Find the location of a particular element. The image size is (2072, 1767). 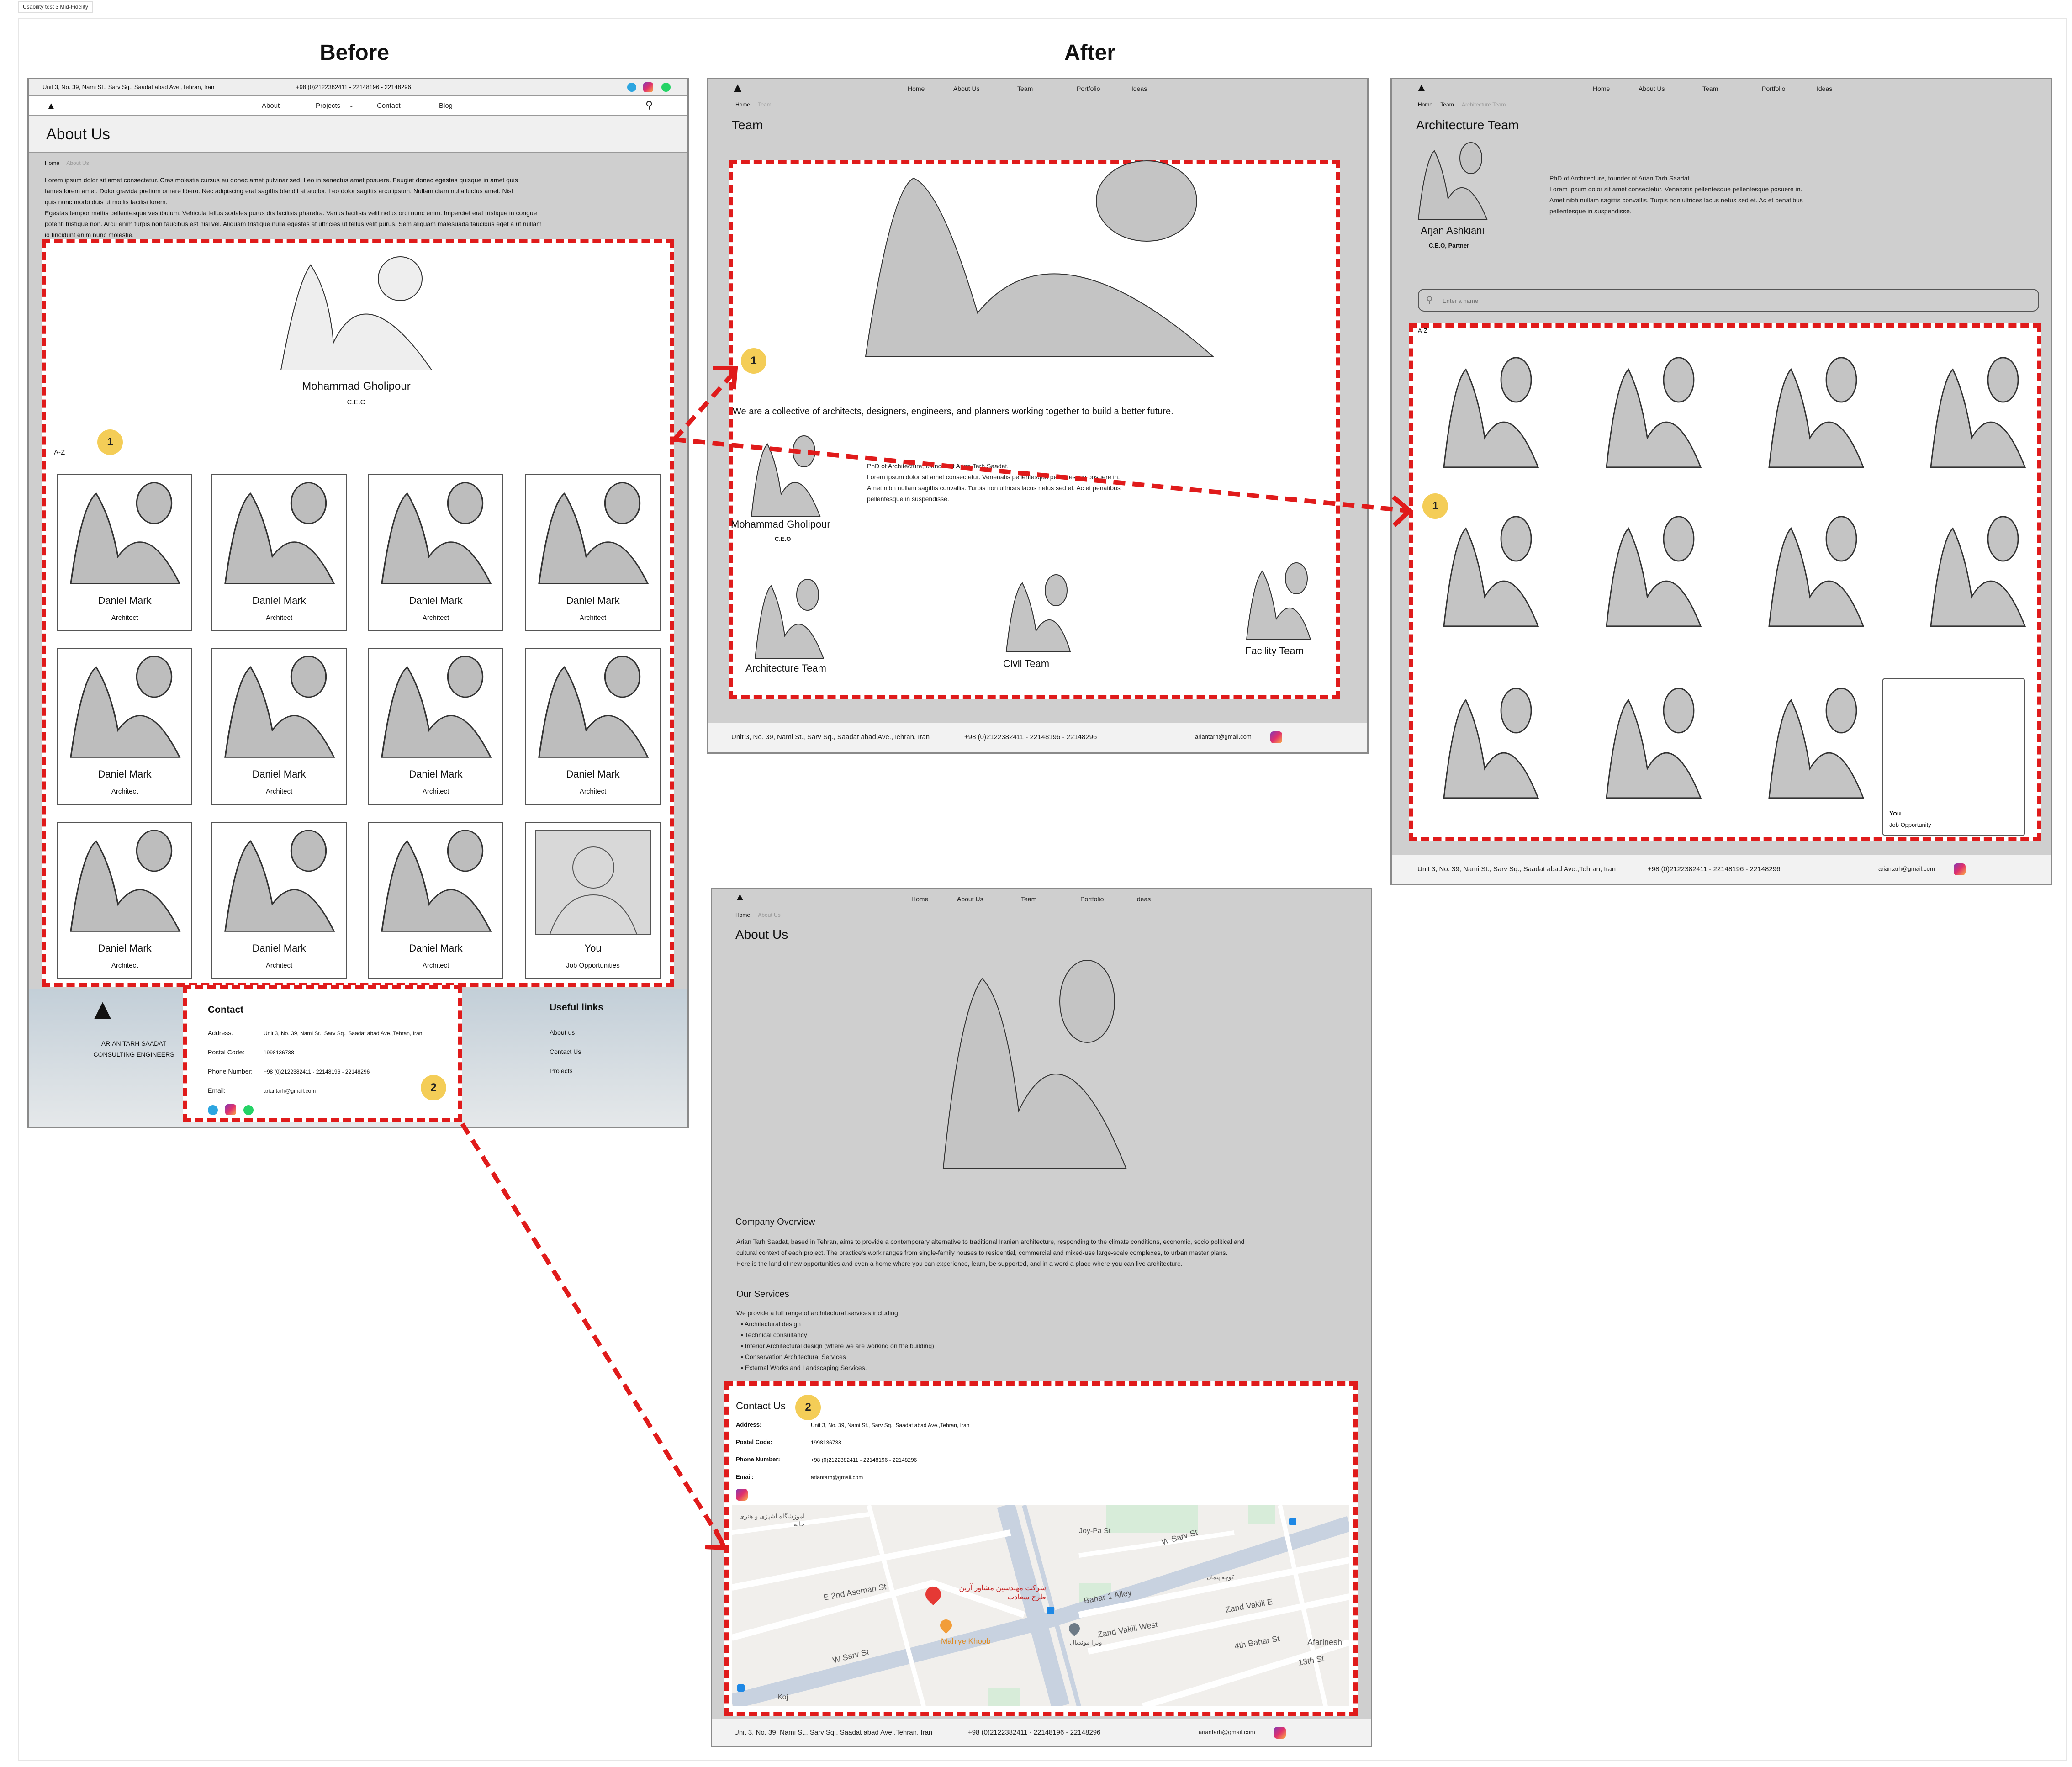

facility-team-image is located at coordinates (1278, 602).